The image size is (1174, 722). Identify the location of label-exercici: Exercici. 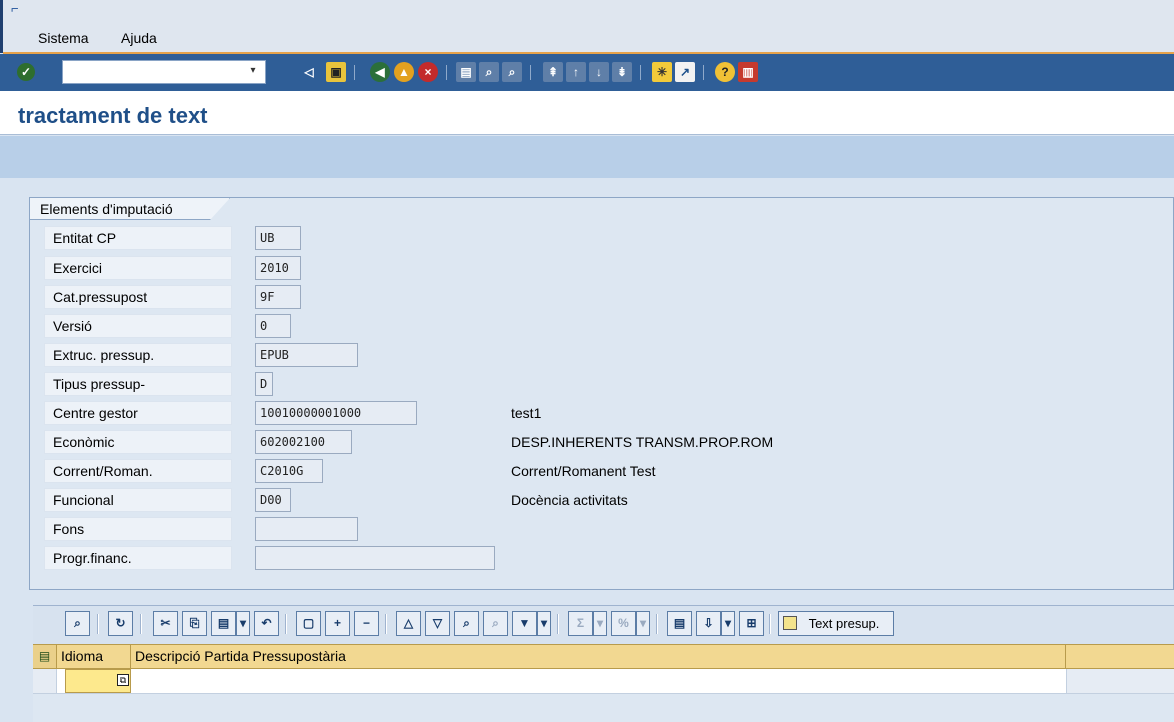
(138, 268).